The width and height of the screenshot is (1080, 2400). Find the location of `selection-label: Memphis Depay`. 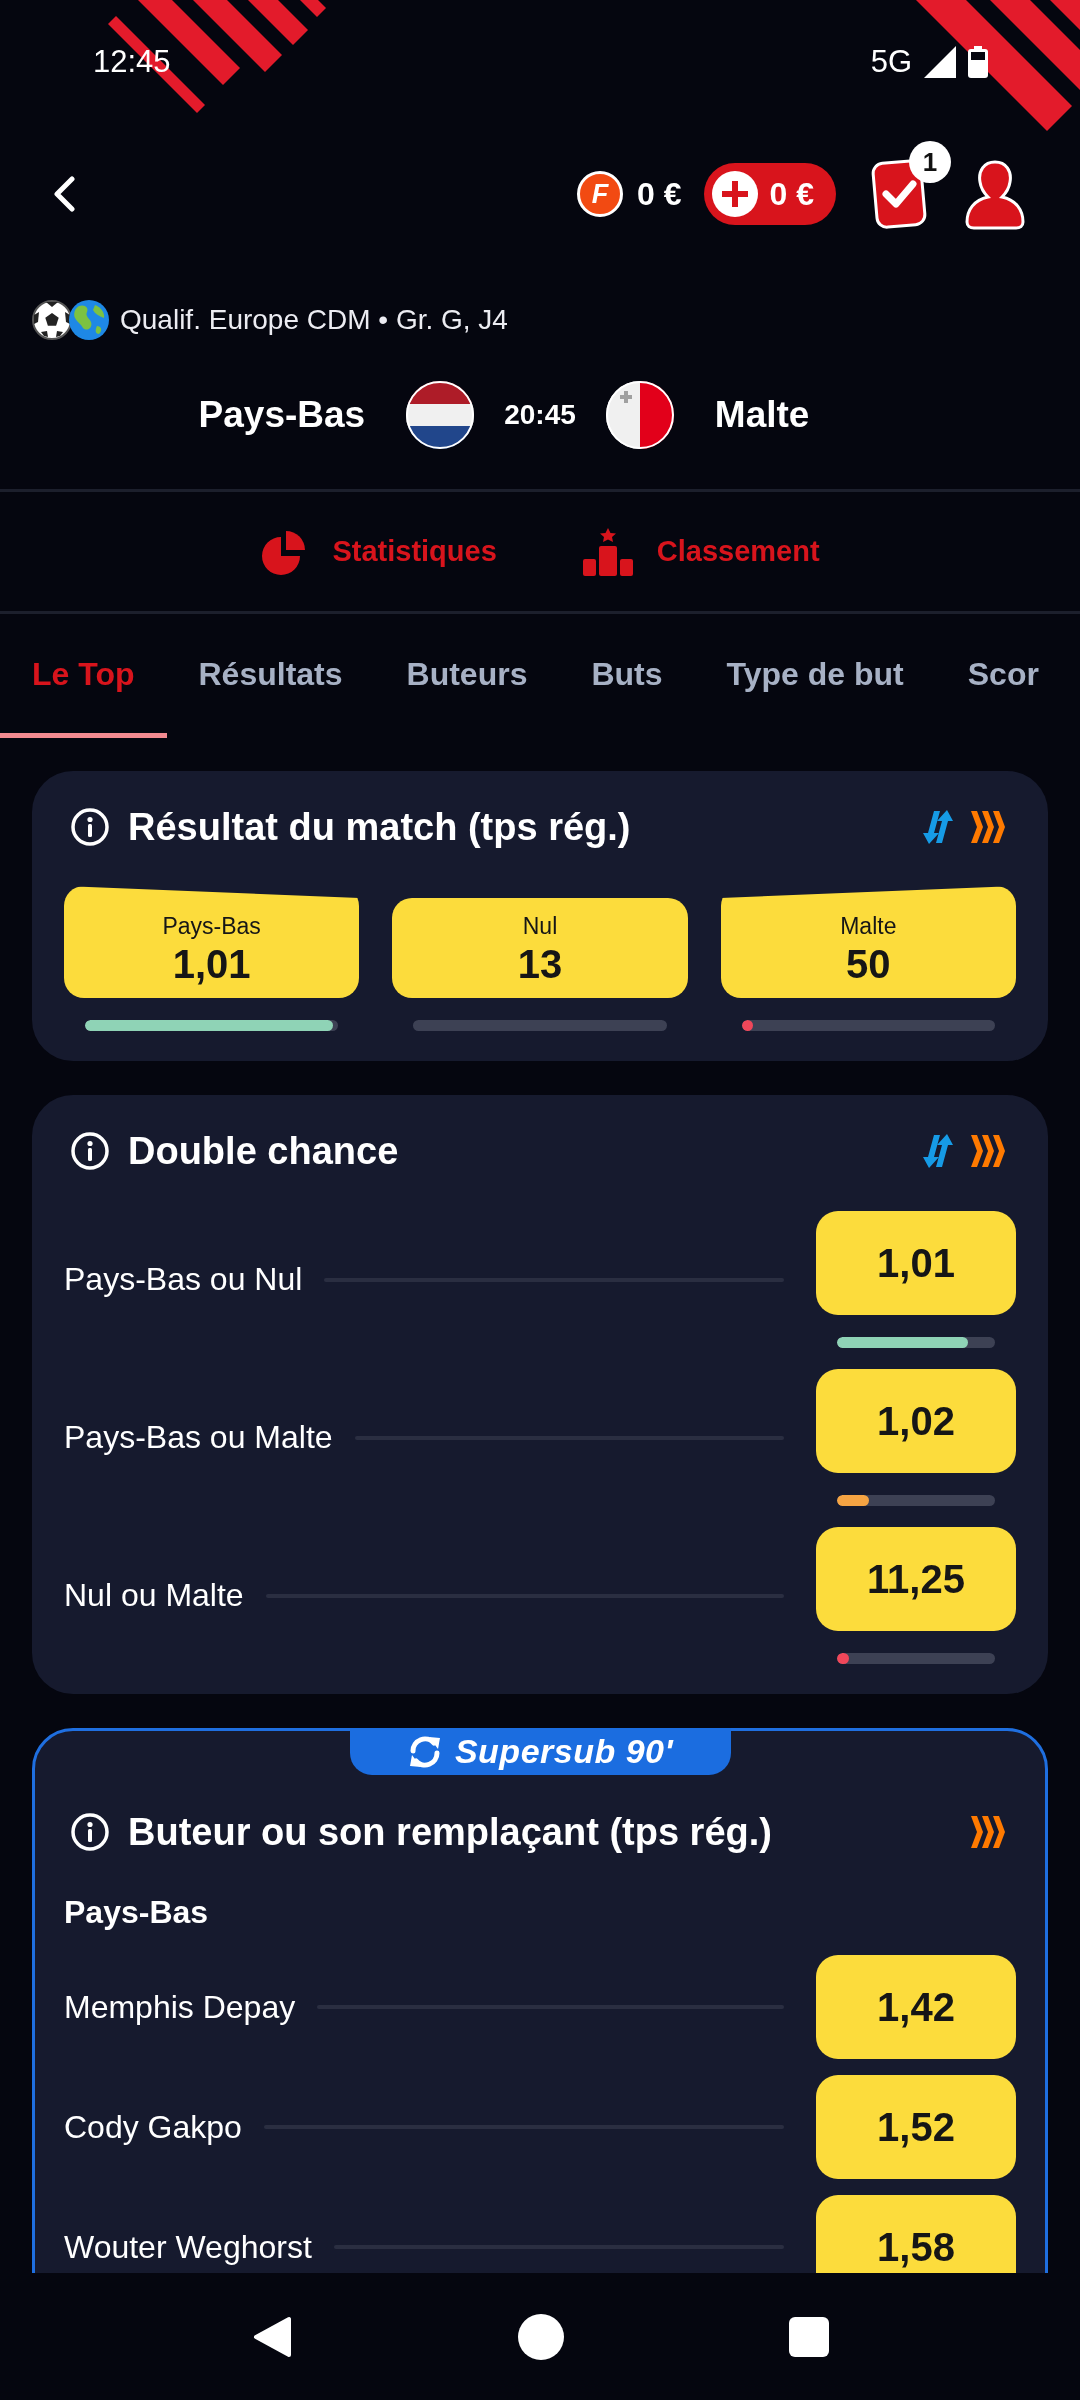

selection-label: Memphis Depay is located at coordinates (180, 2007).